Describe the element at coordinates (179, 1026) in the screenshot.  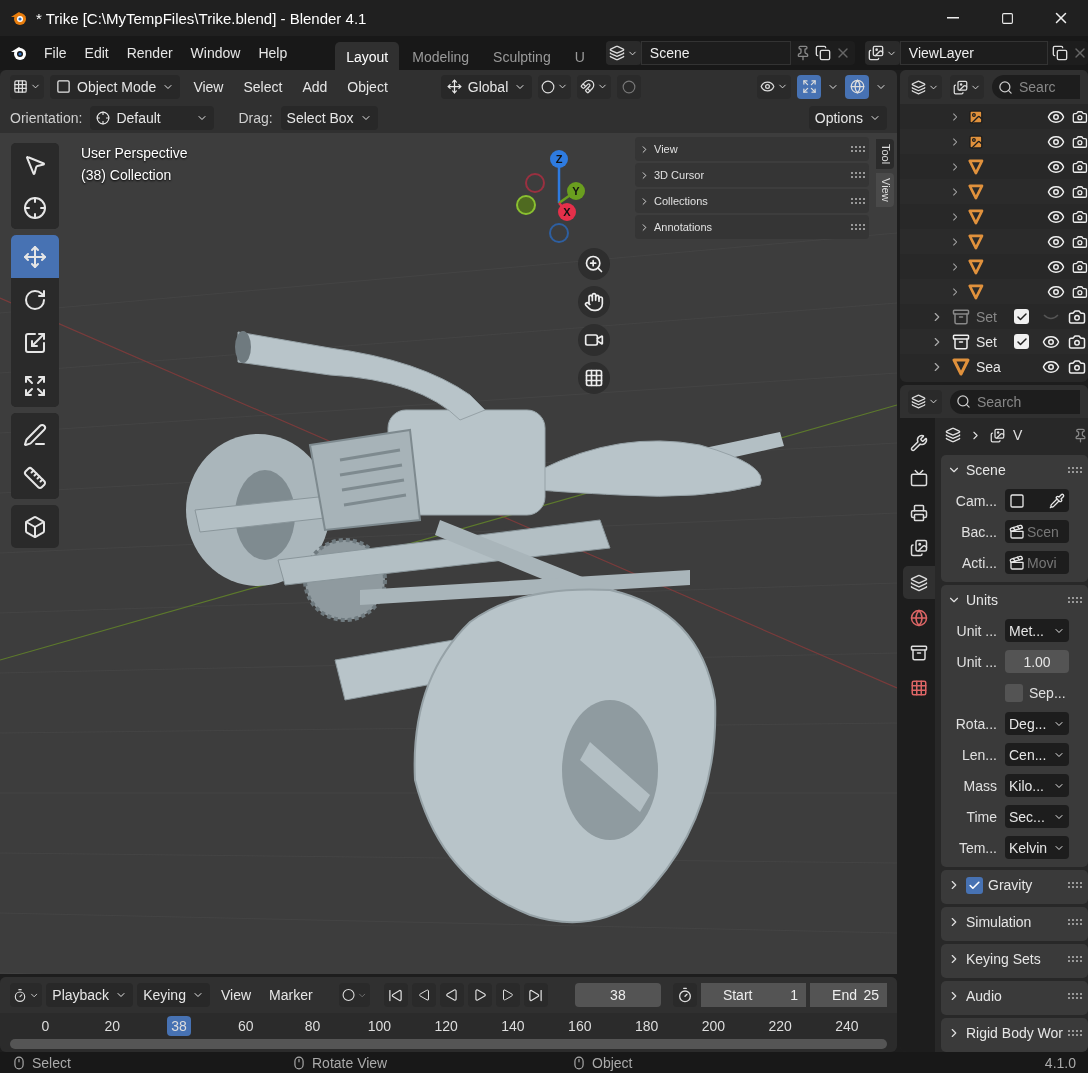
I see `current-frame-marker: 38` at that location.